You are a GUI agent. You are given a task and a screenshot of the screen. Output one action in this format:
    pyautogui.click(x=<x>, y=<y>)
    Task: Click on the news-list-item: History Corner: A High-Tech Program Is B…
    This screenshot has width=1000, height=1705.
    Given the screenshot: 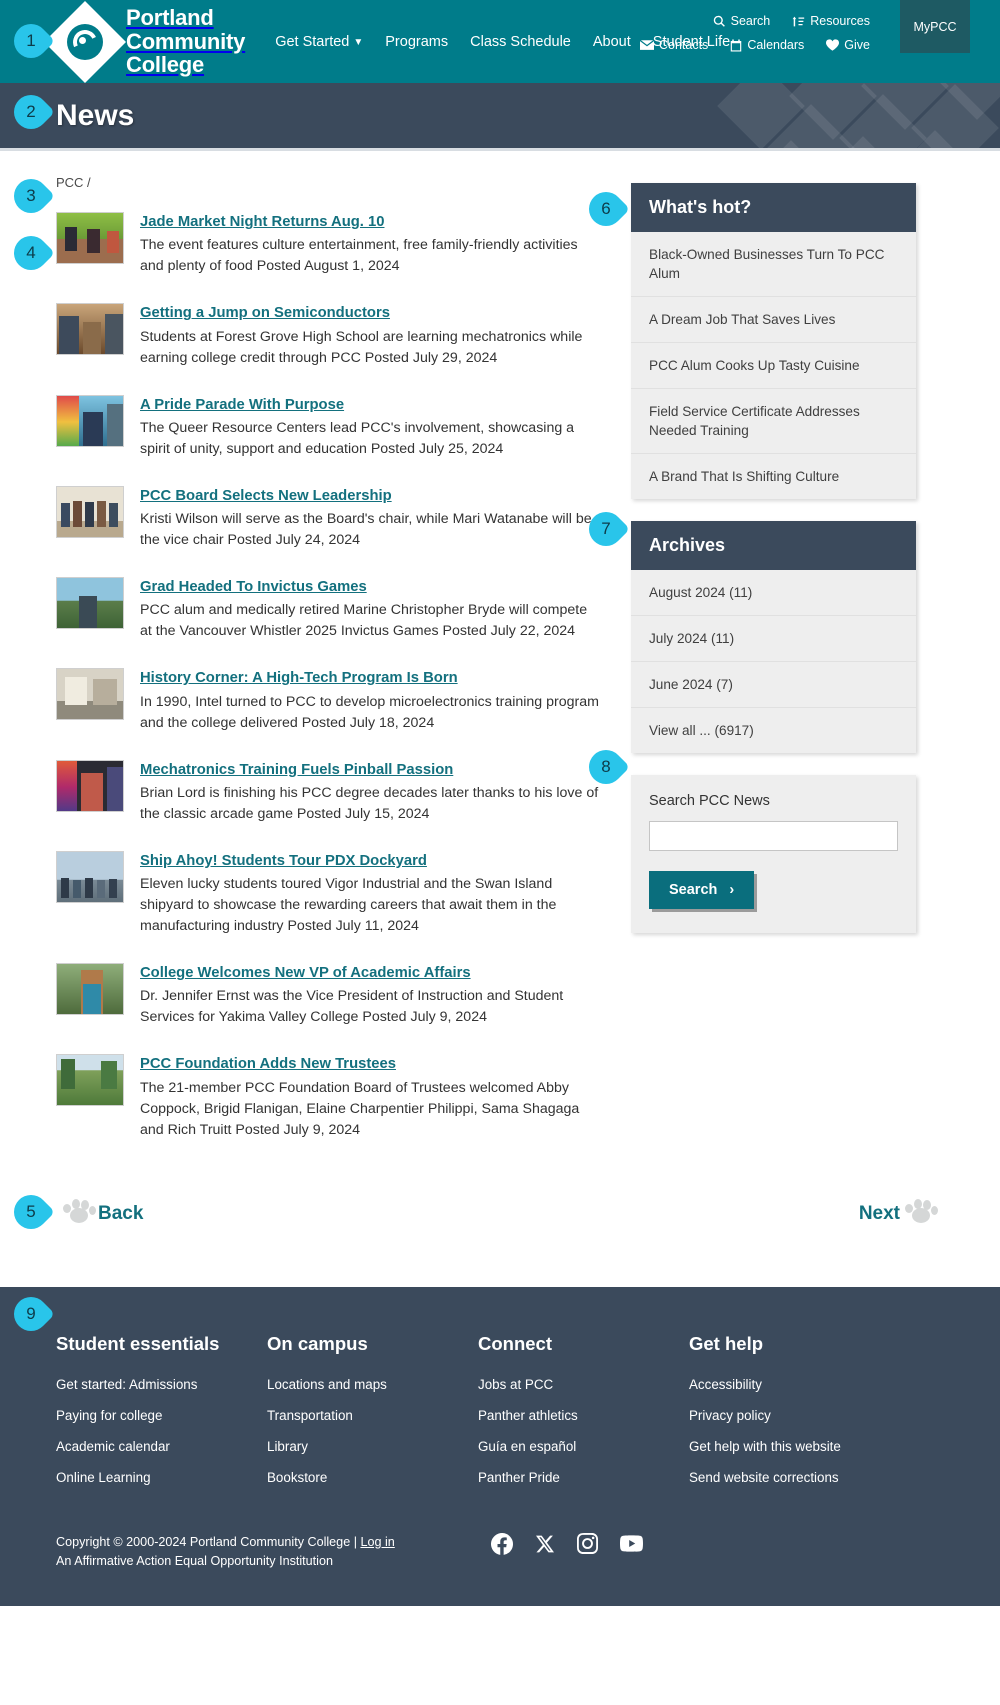 What is the action you would take?
    pyautogui.click(x=328, y=700)
    